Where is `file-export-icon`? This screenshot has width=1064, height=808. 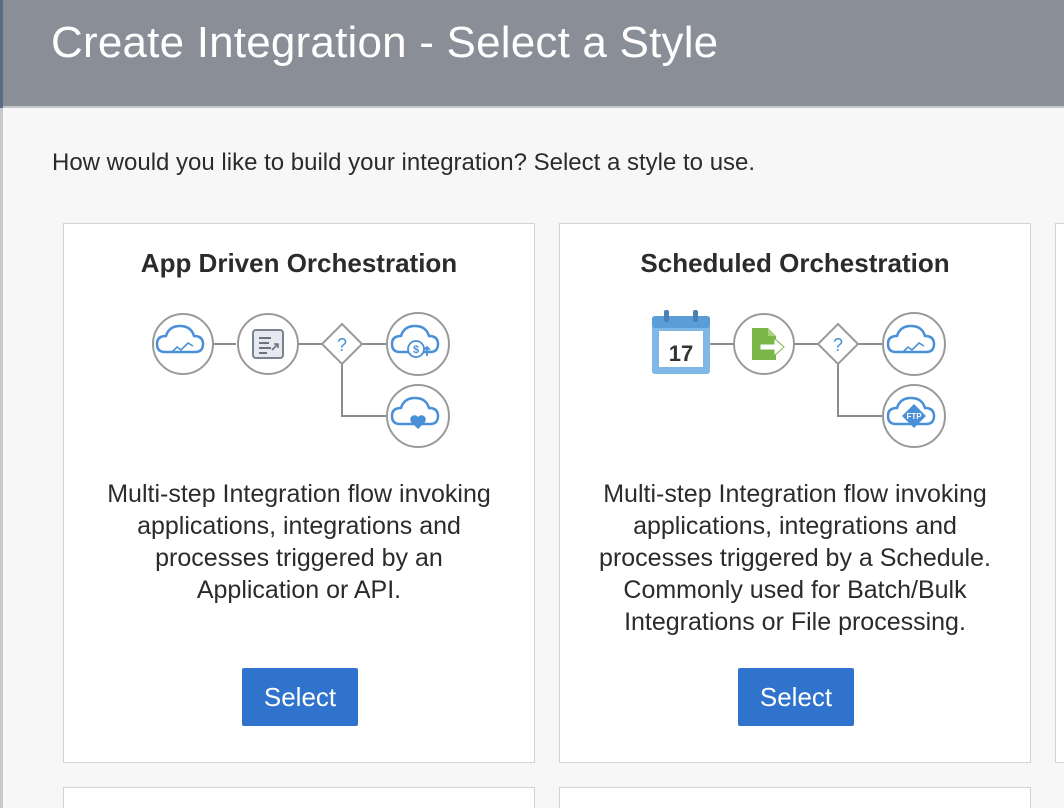
file-export-icon is located at coordinates (764, 344).